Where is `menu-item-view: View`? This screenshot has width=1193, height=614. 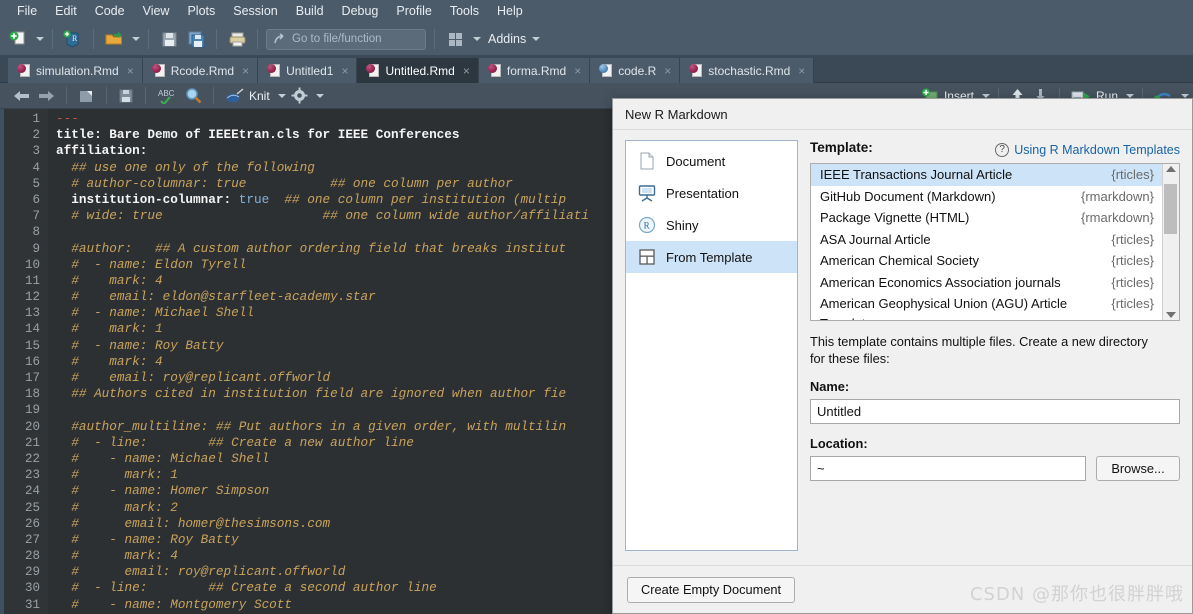
menu-item-view: View is located at coordinates (156, 11).